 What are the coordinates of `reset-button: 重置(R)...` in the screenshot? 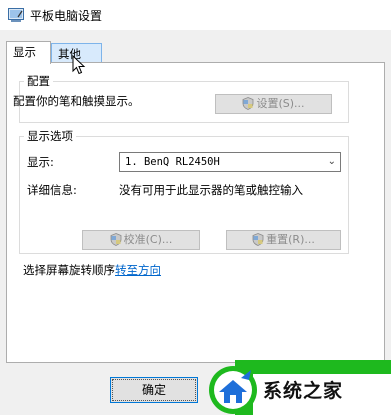 It's located at (283, 240).